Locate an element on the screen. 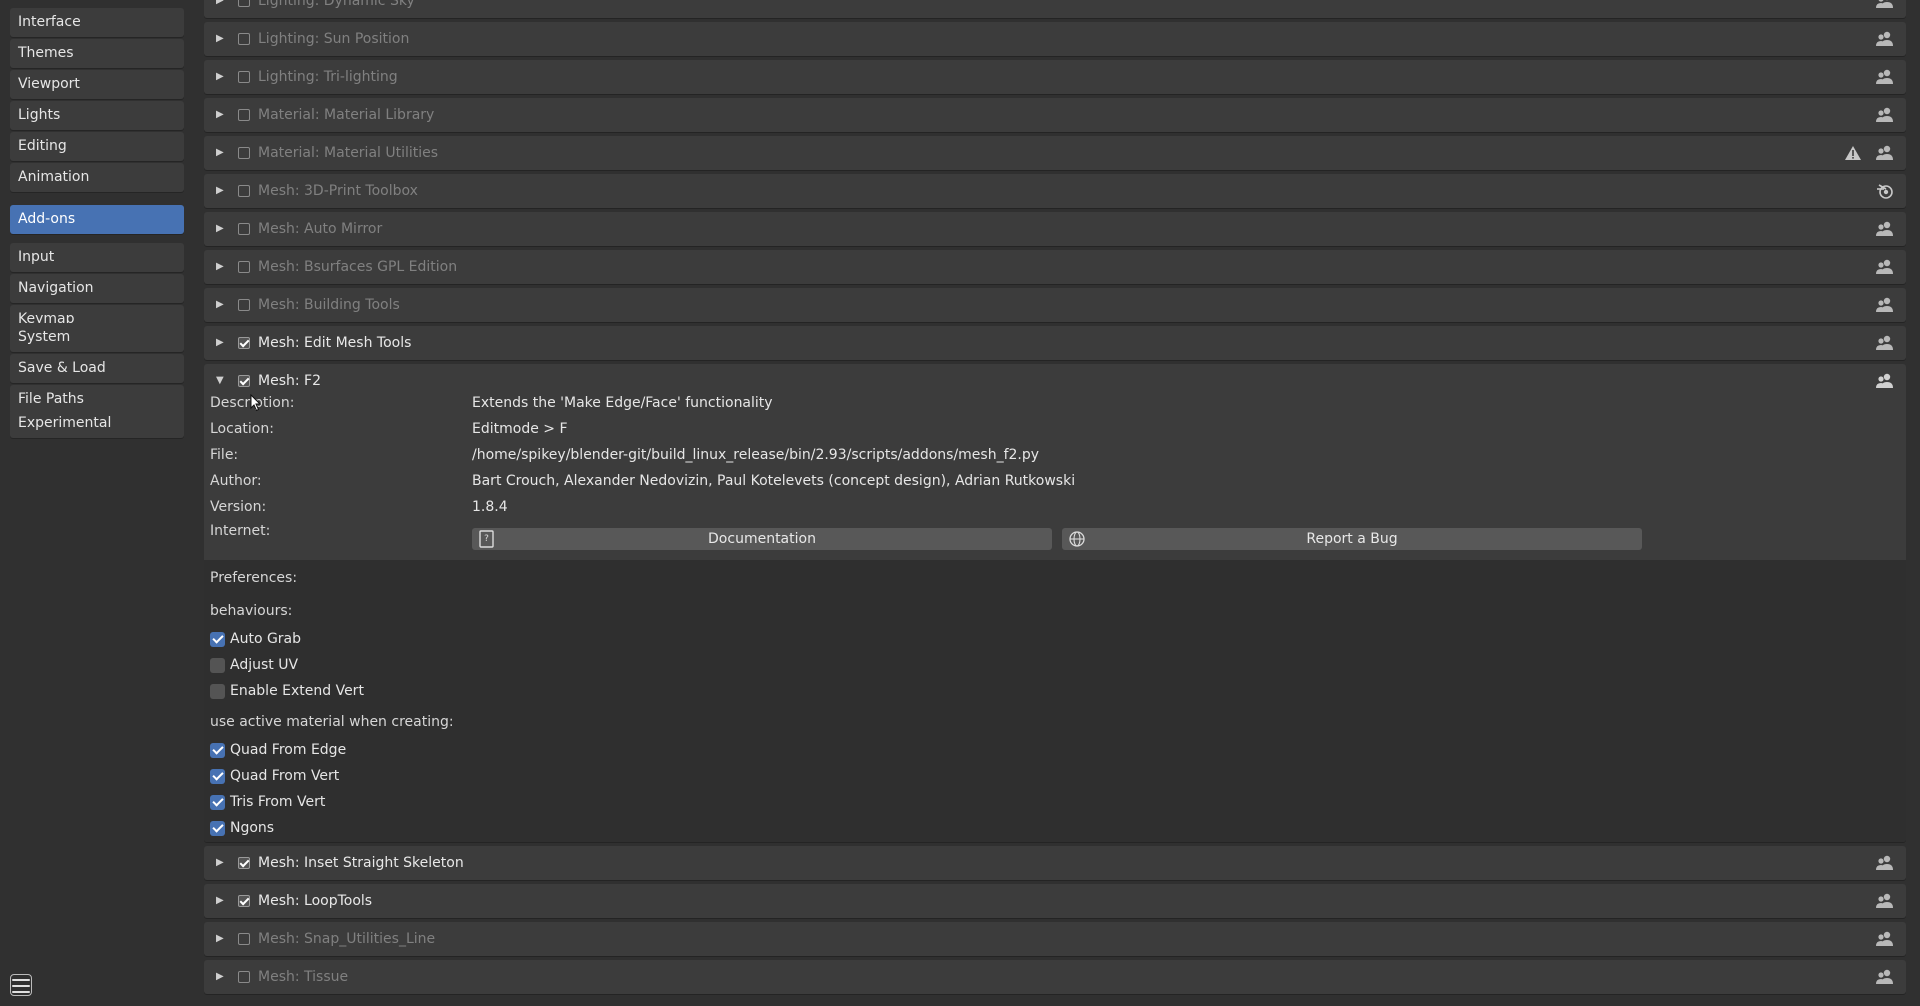 The image size is (1920, 1006). addon-row: ▶ Mesh: Edit Mesh Tools is located at coordinates (1055, 343).